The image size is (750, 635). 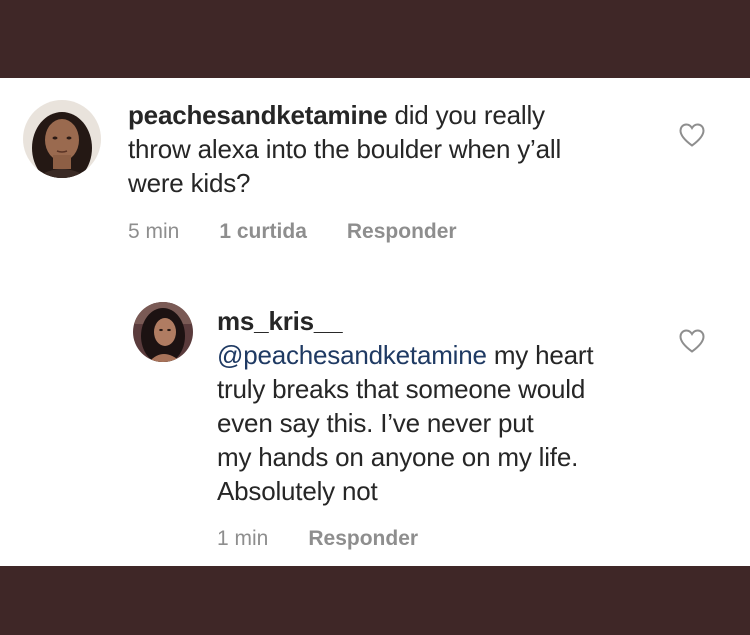 I want to click on reply-text-line: Absolutely not, so click(x=297, y=491).